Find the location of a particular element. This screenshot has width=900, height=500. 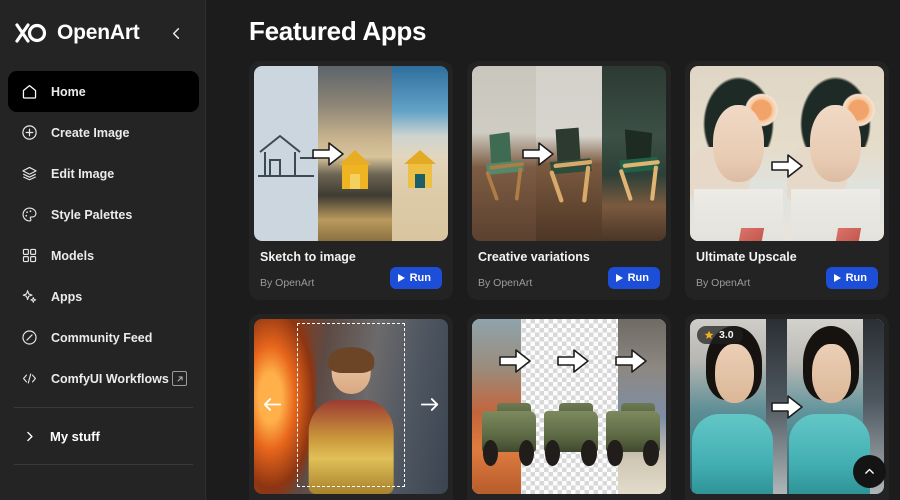

outpaint-scene is located at coordinates (351, 406).